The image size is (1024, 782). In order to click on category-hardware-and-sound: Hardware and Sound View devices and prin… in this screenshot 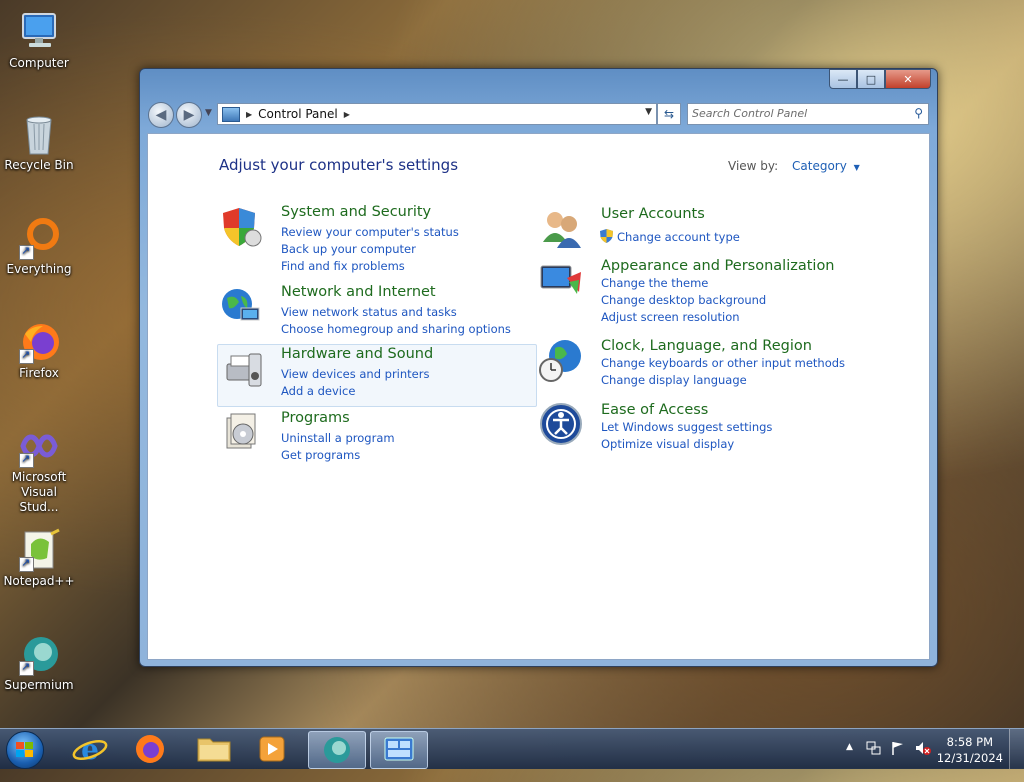, I will do `click(377, 375)`.